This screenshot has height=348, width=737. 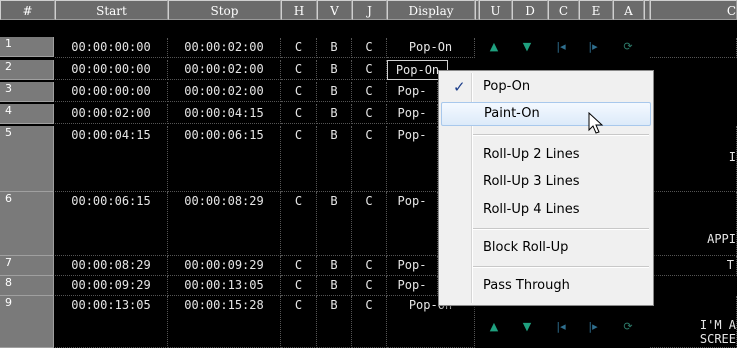 I want to click on caption-line: SCREE, so click(x=717, y=339).